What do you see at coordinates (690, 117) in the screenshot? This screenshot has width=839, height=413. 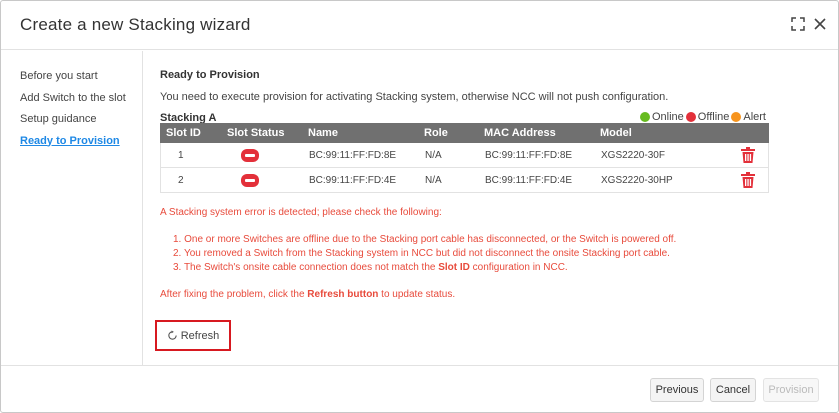 I see `offline-dot-icon` at bounding box center [690, 117].